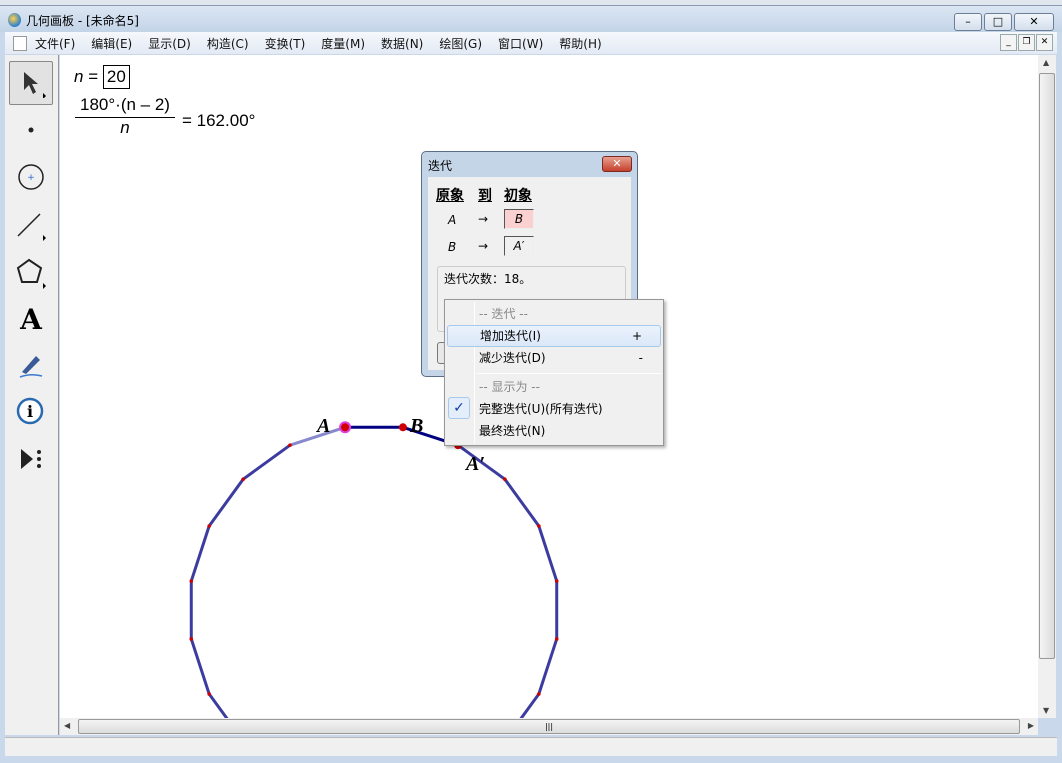 Image resolution: width=1062 pixels, height=763 pixels. Describe the element at coordinates (343, 43) in the screenshot. I see `menu-measure: 度量(M)` at that location.